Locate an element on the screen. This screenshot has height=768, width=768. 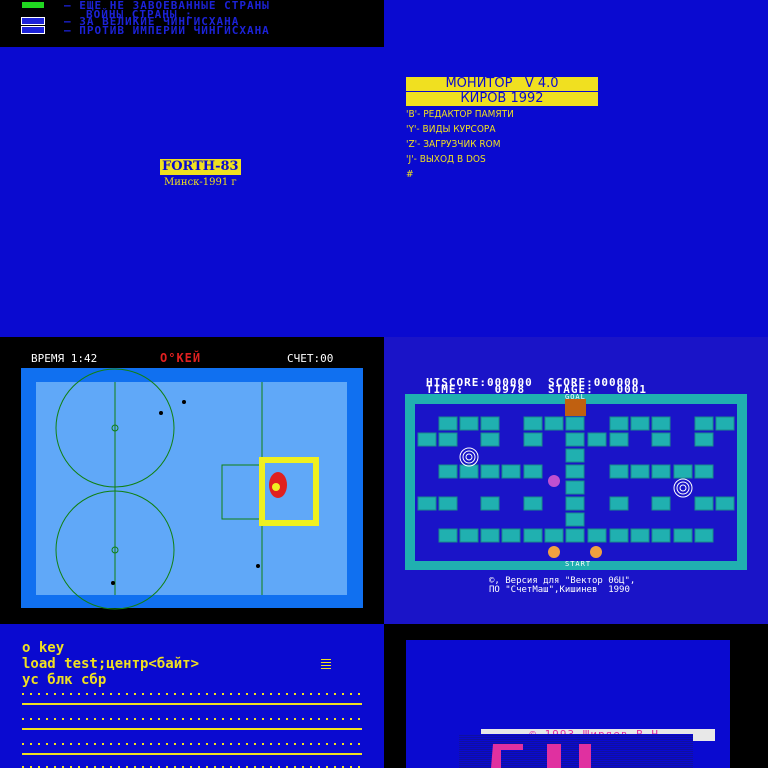
forth-subtitle: Минск-1991 г is located at coordinates (200, 182).